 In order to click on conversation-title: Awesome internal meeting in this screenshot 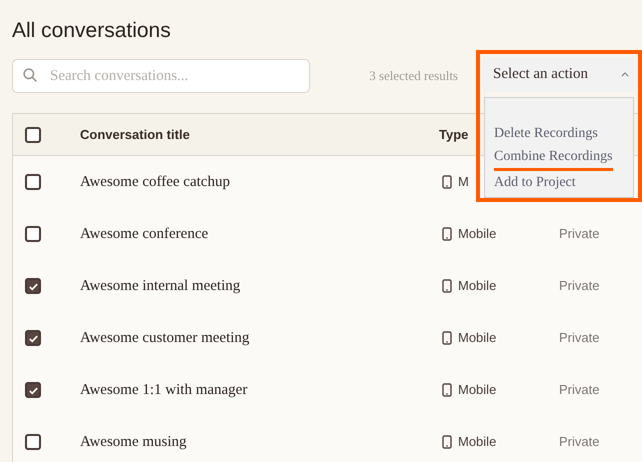, I will do `click(259, 286)`.